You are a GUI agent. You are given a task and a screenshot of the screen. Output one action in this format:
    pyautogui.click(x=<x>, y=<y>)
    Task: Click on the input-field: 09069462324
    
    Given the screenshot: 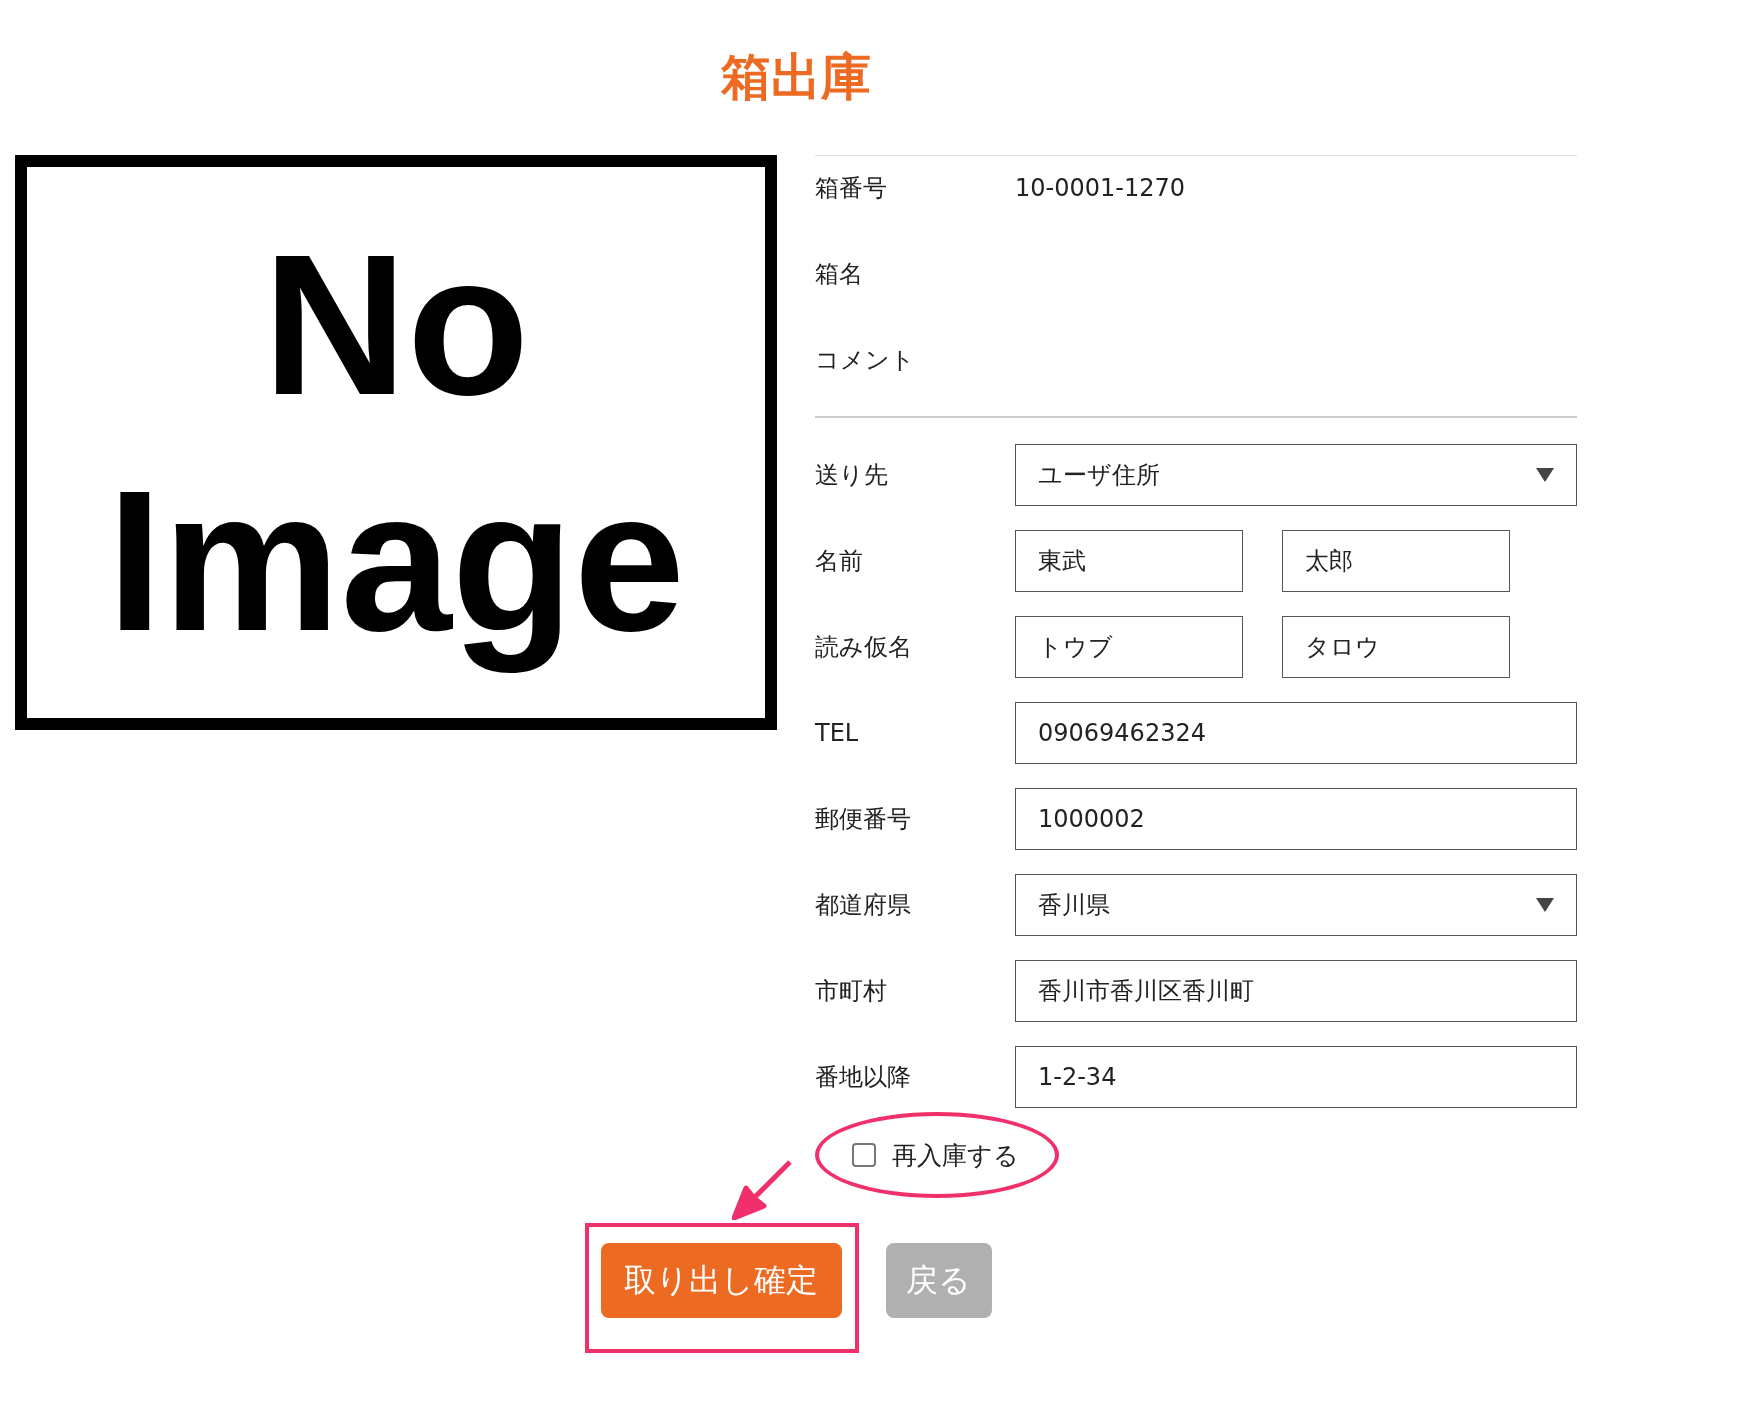 What is the action you would take?
    pyautogui.click(x=1296, y=733)
    